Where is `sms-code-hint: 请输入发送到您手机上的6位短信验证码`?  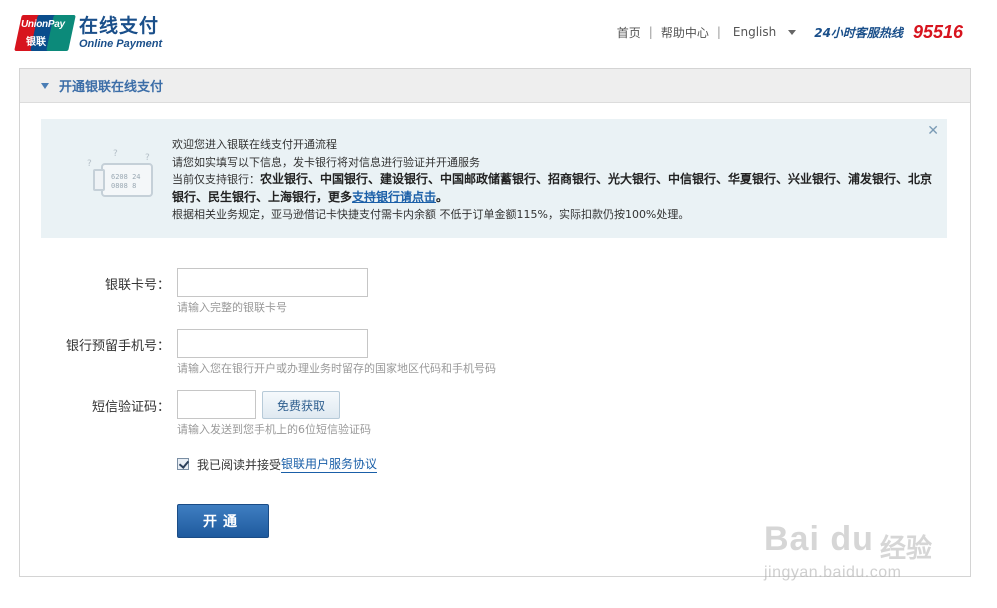 sms-code-hint: 请输入发送到您手机上的6位短信验证码 is located at coordinates (274, 429).